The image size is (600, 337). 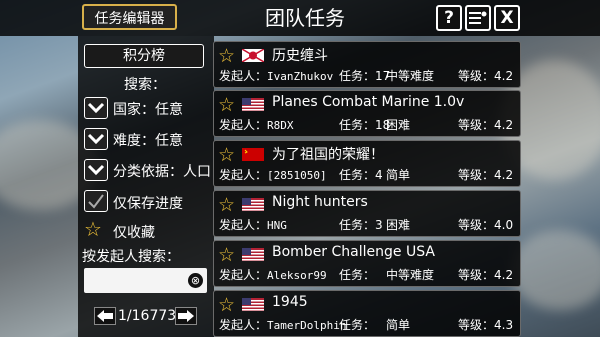 I want to click on country-dropdown-toggle, so click(x=96, y=108).